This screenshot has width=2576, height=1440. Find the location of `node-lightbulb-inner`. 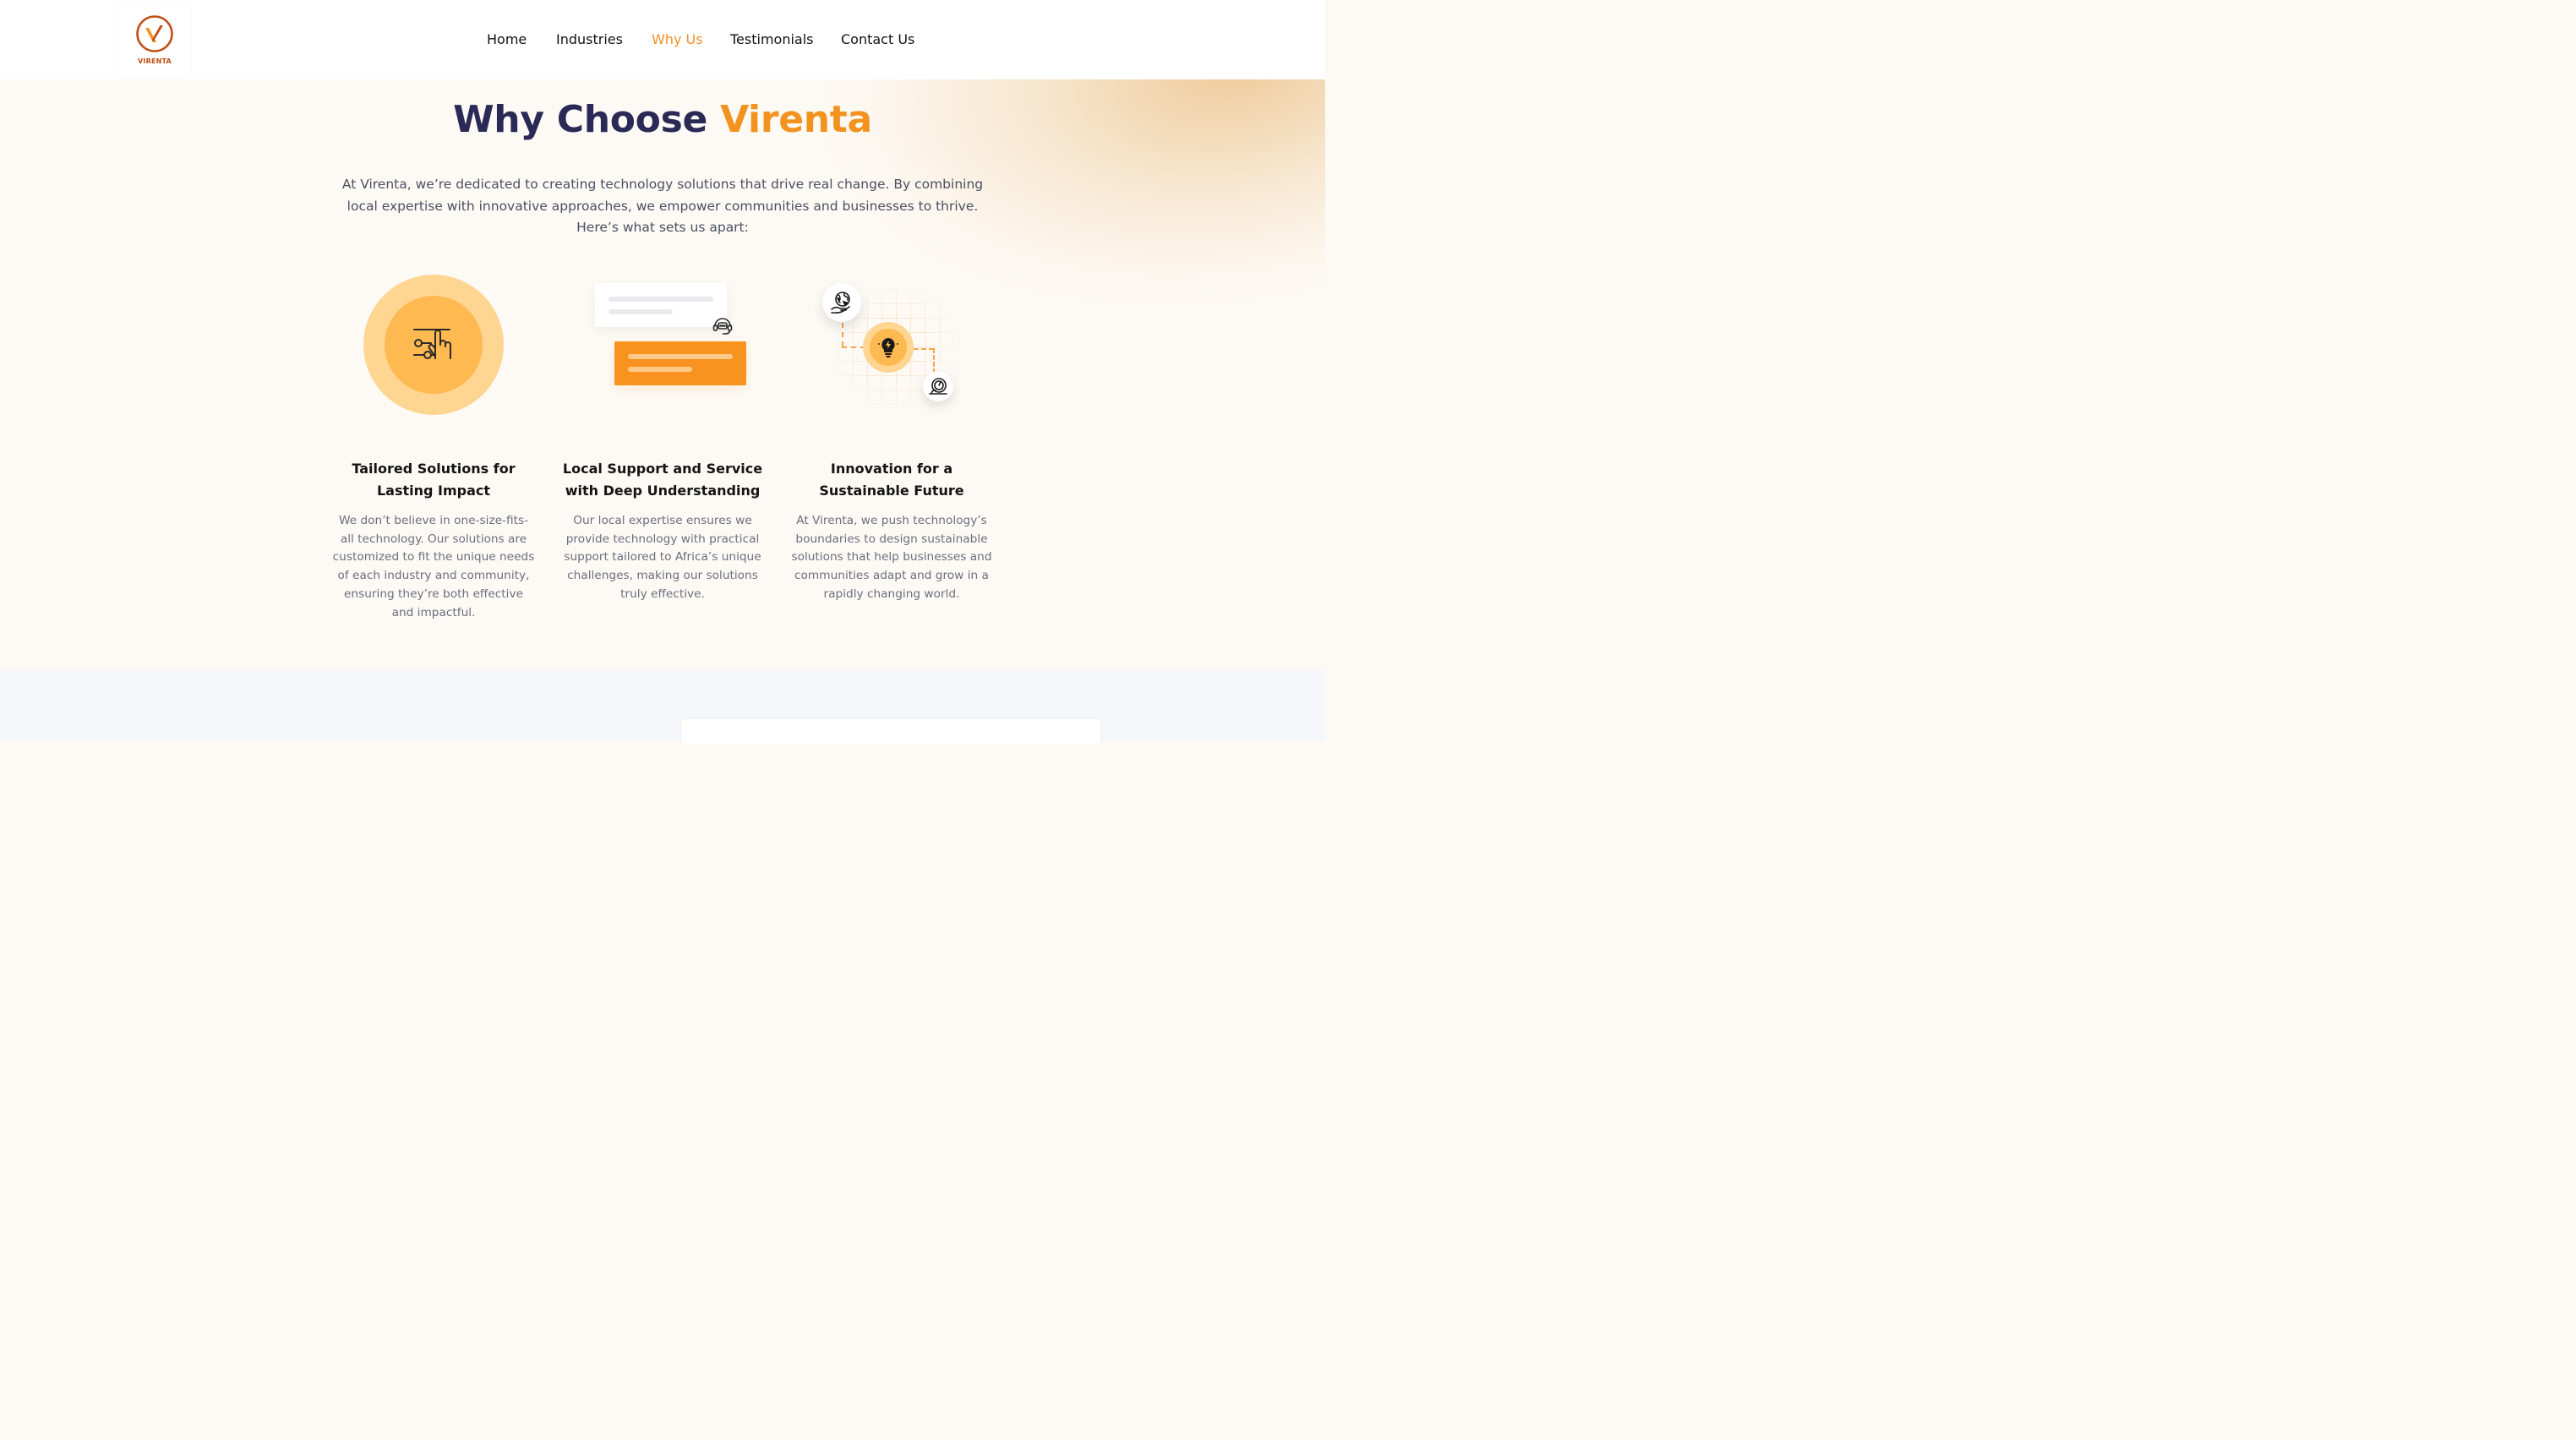

node-lightbulb-inner is located at coordinates (888, 347).